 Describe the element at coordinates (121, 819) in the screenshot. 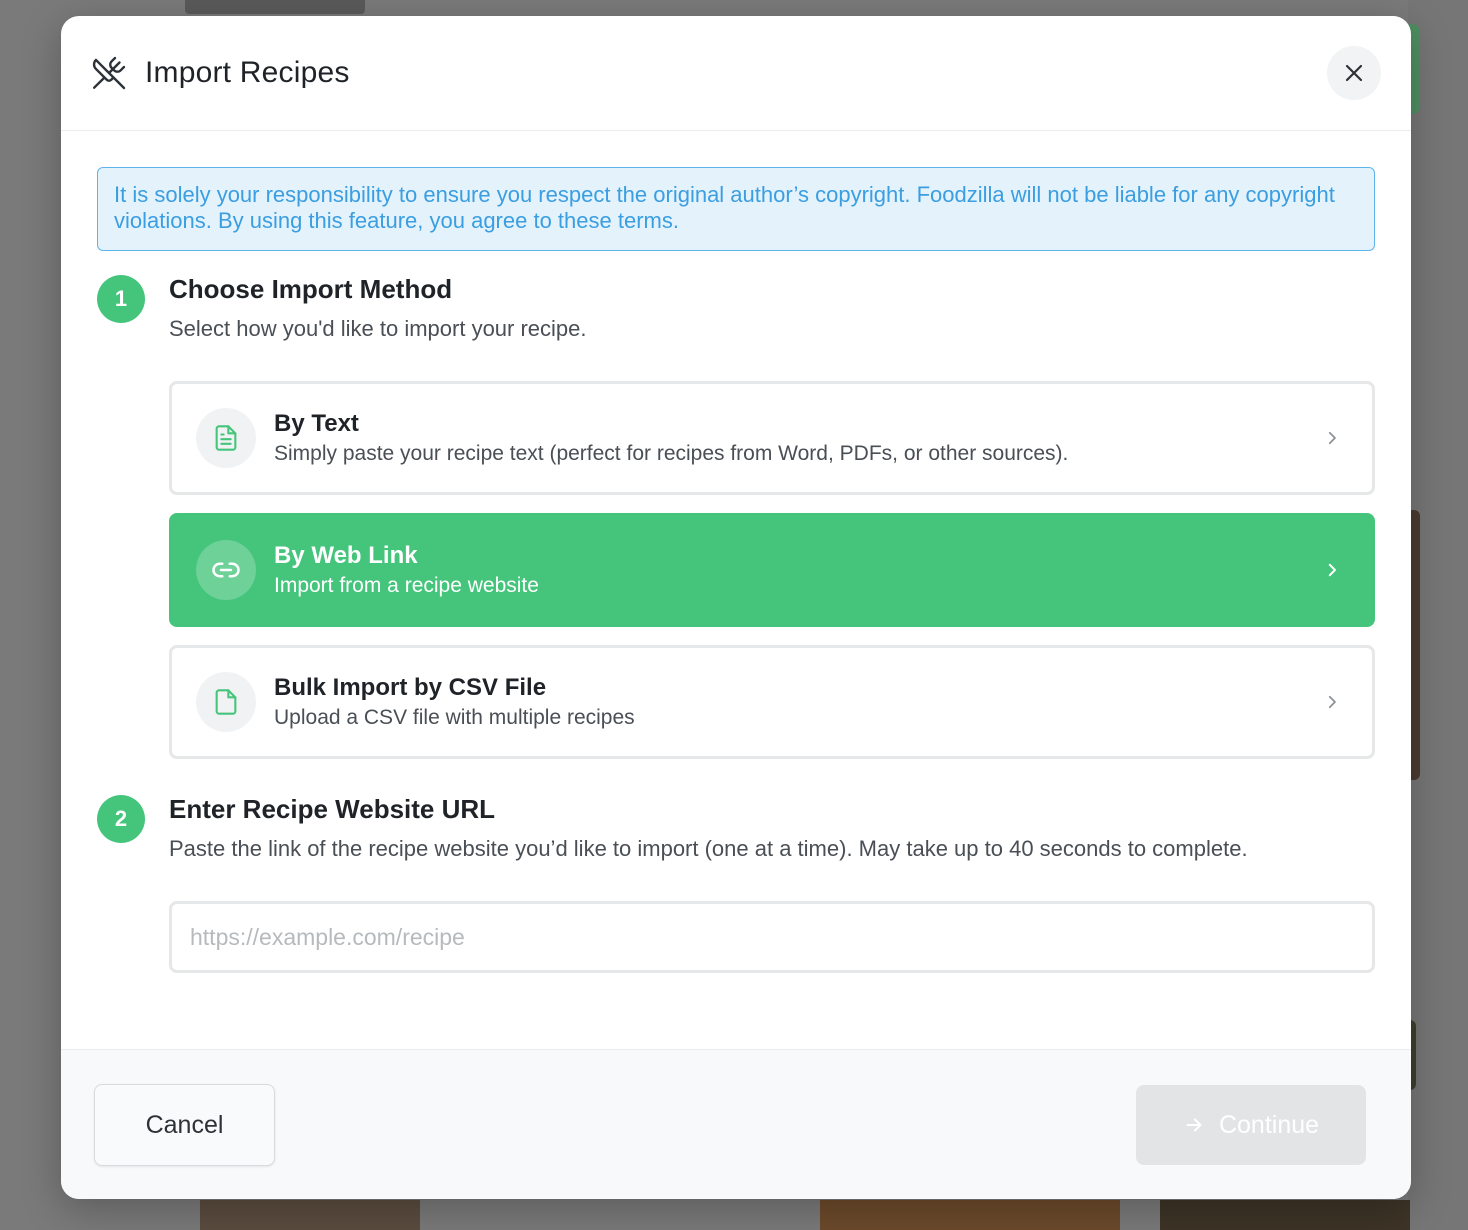

I see `step-number-badge: 2` at that location.